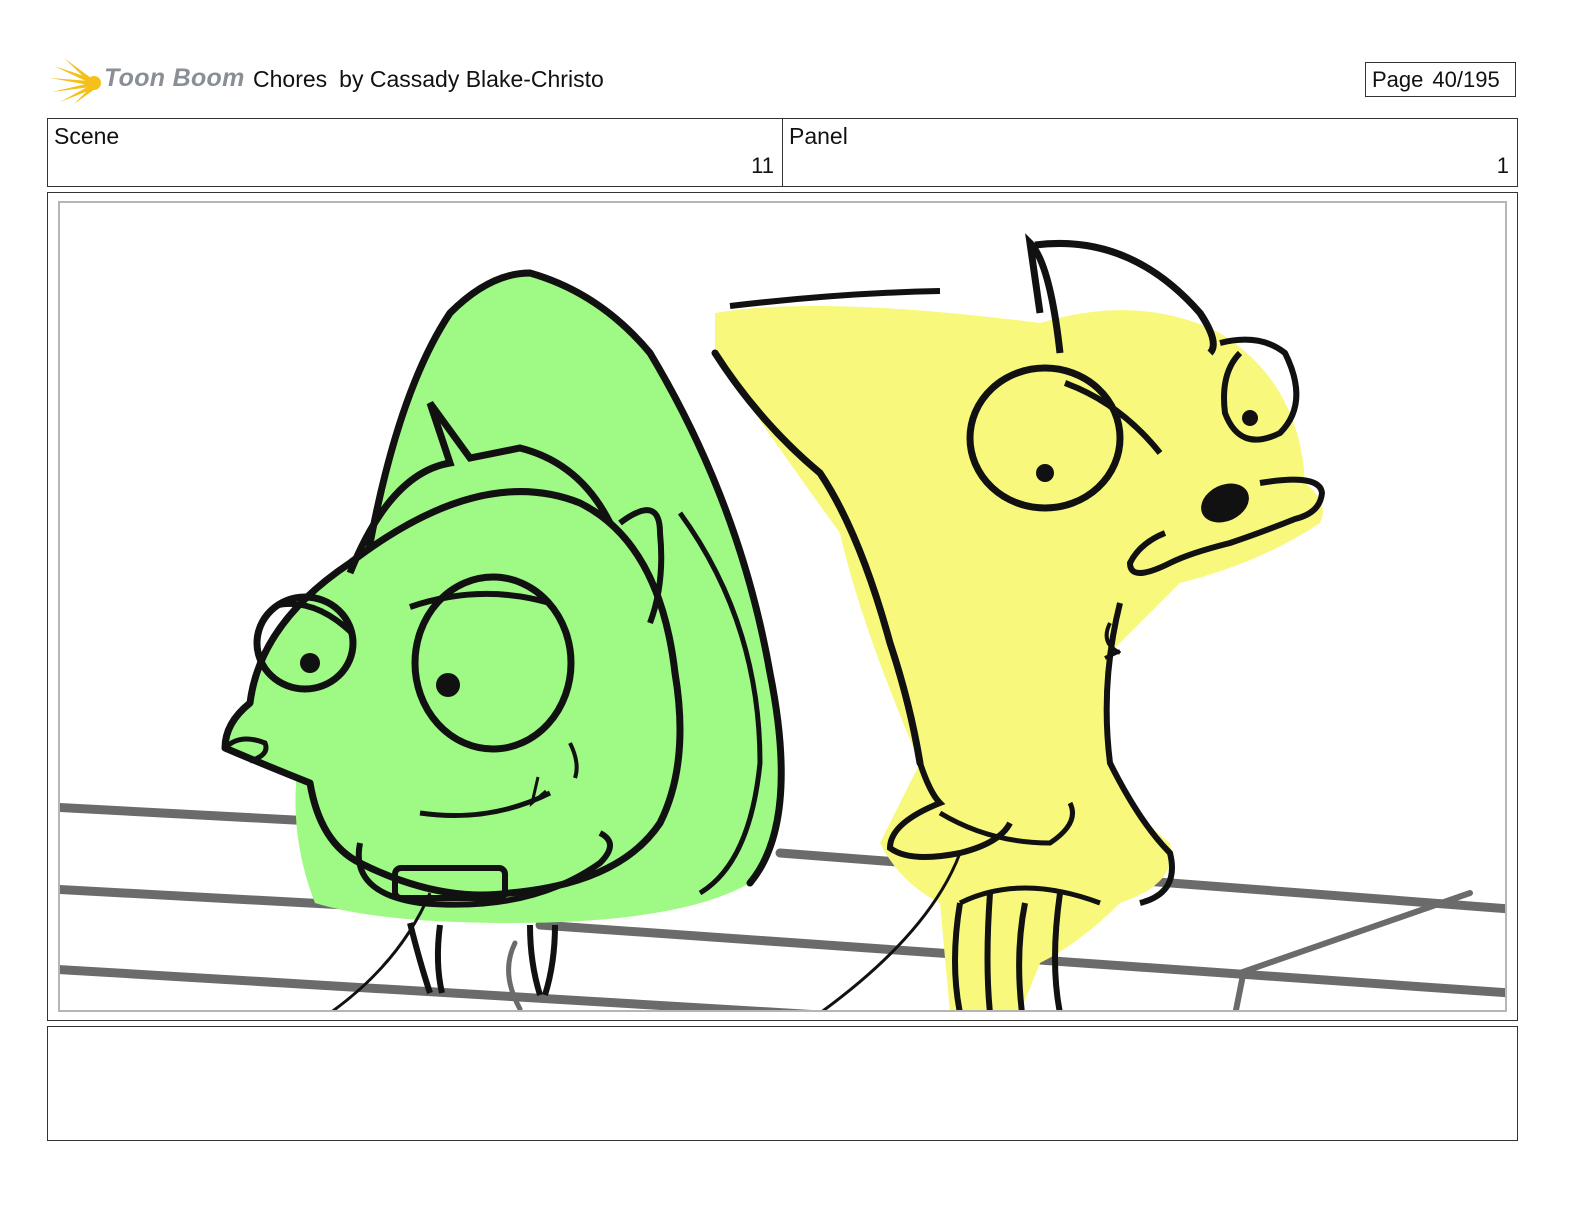 This screenshot has height=1224, width=1584. Describe the element at coordinates (782, 1083) in the screenshot. I see `notes-box` at that location.